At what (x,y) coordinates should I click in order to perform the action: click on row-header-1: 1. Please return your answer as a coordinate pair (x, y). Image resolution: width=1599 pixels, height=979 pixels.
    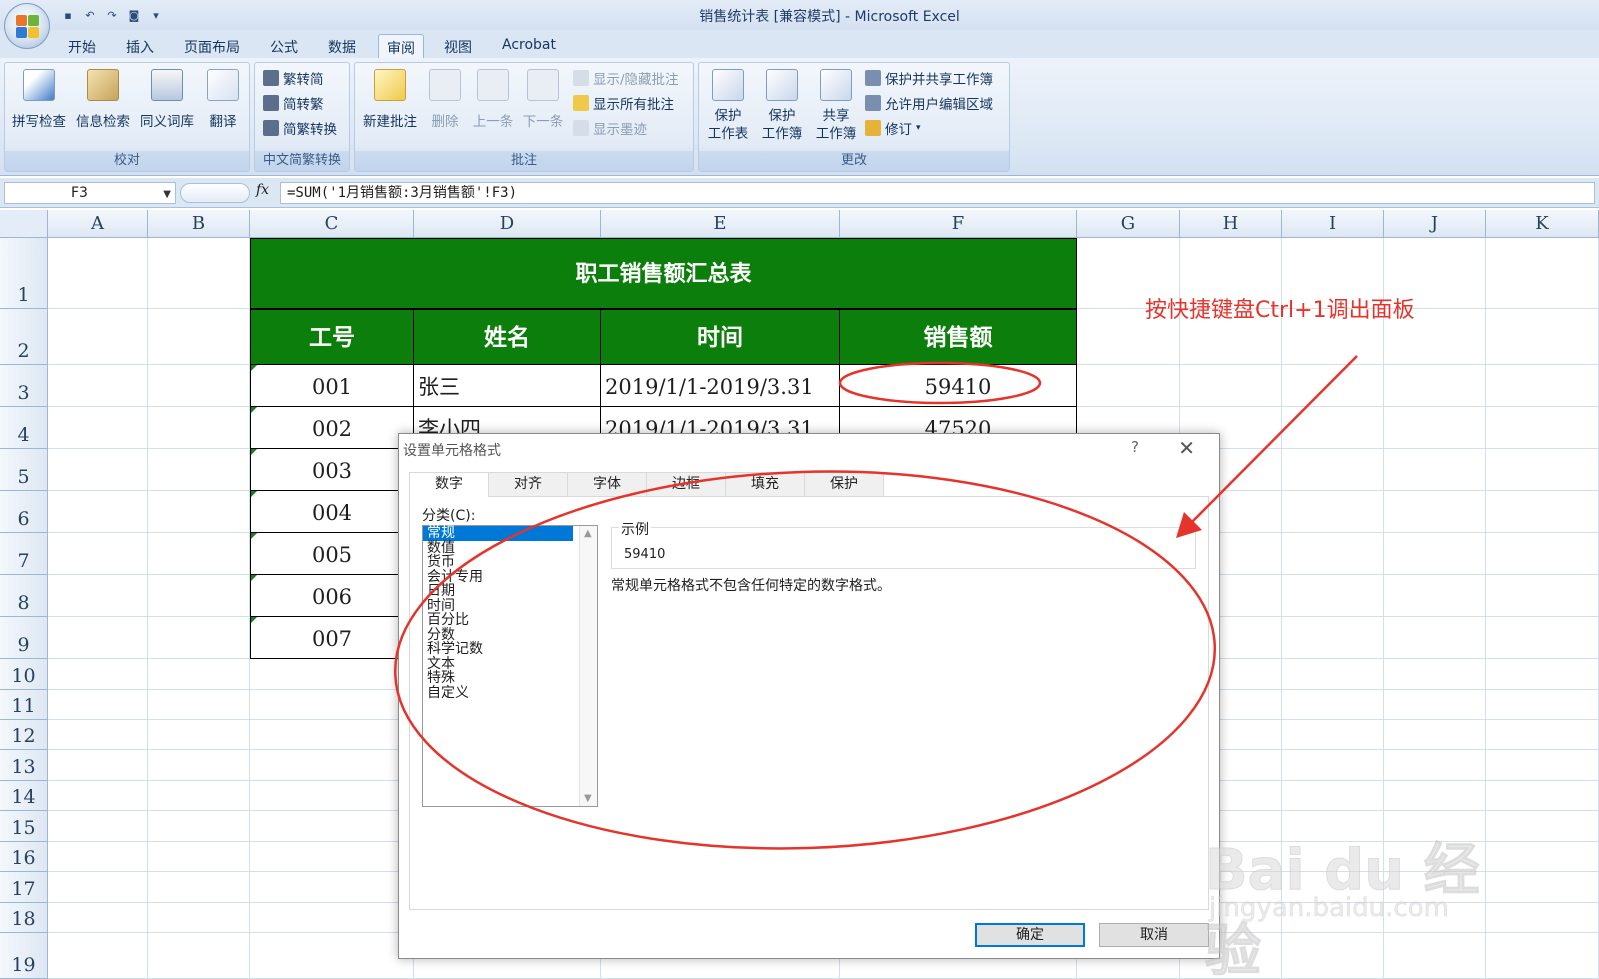
    Looking at the image, I should click on (24, 273).